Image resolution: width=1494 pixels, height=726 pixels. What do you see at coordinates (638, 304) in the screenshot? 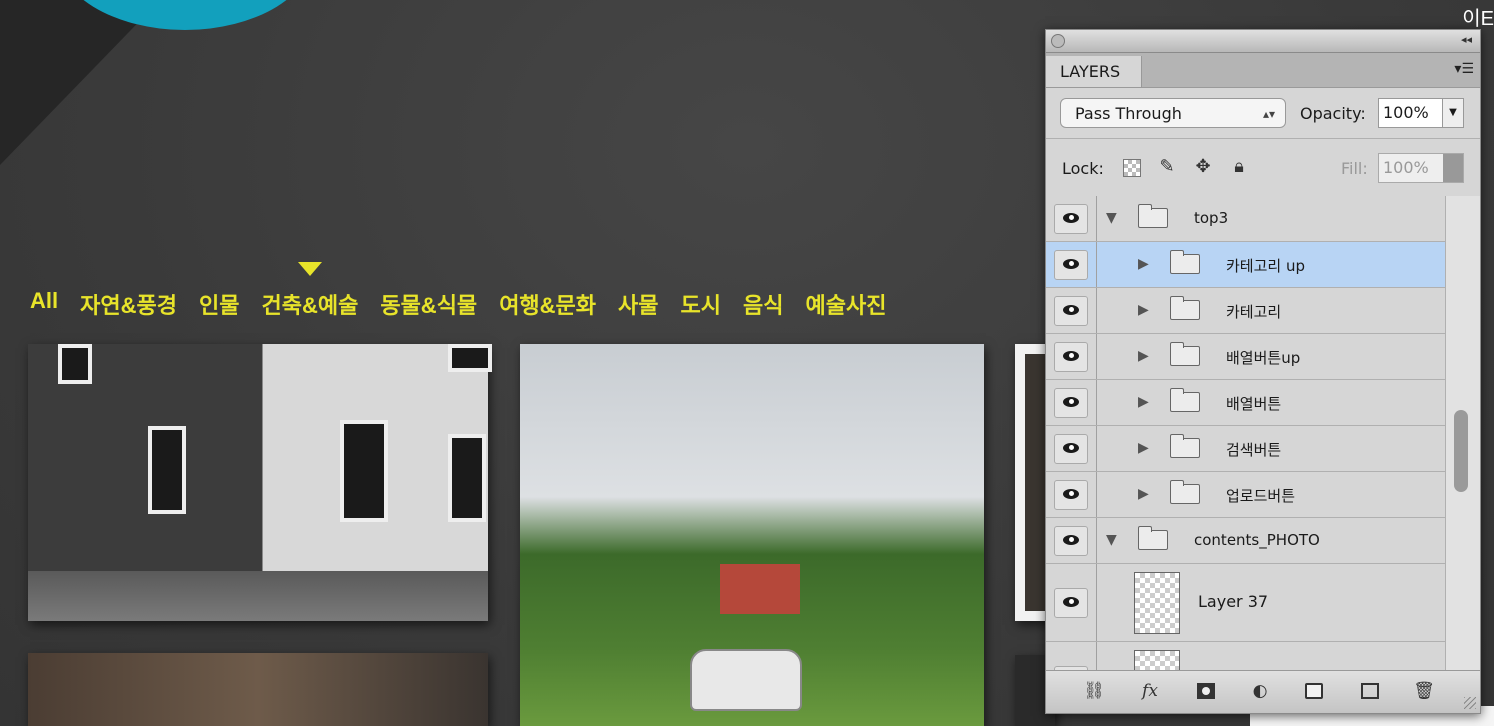
I see `nav-item: 사물` at bounding box center [638, 304].